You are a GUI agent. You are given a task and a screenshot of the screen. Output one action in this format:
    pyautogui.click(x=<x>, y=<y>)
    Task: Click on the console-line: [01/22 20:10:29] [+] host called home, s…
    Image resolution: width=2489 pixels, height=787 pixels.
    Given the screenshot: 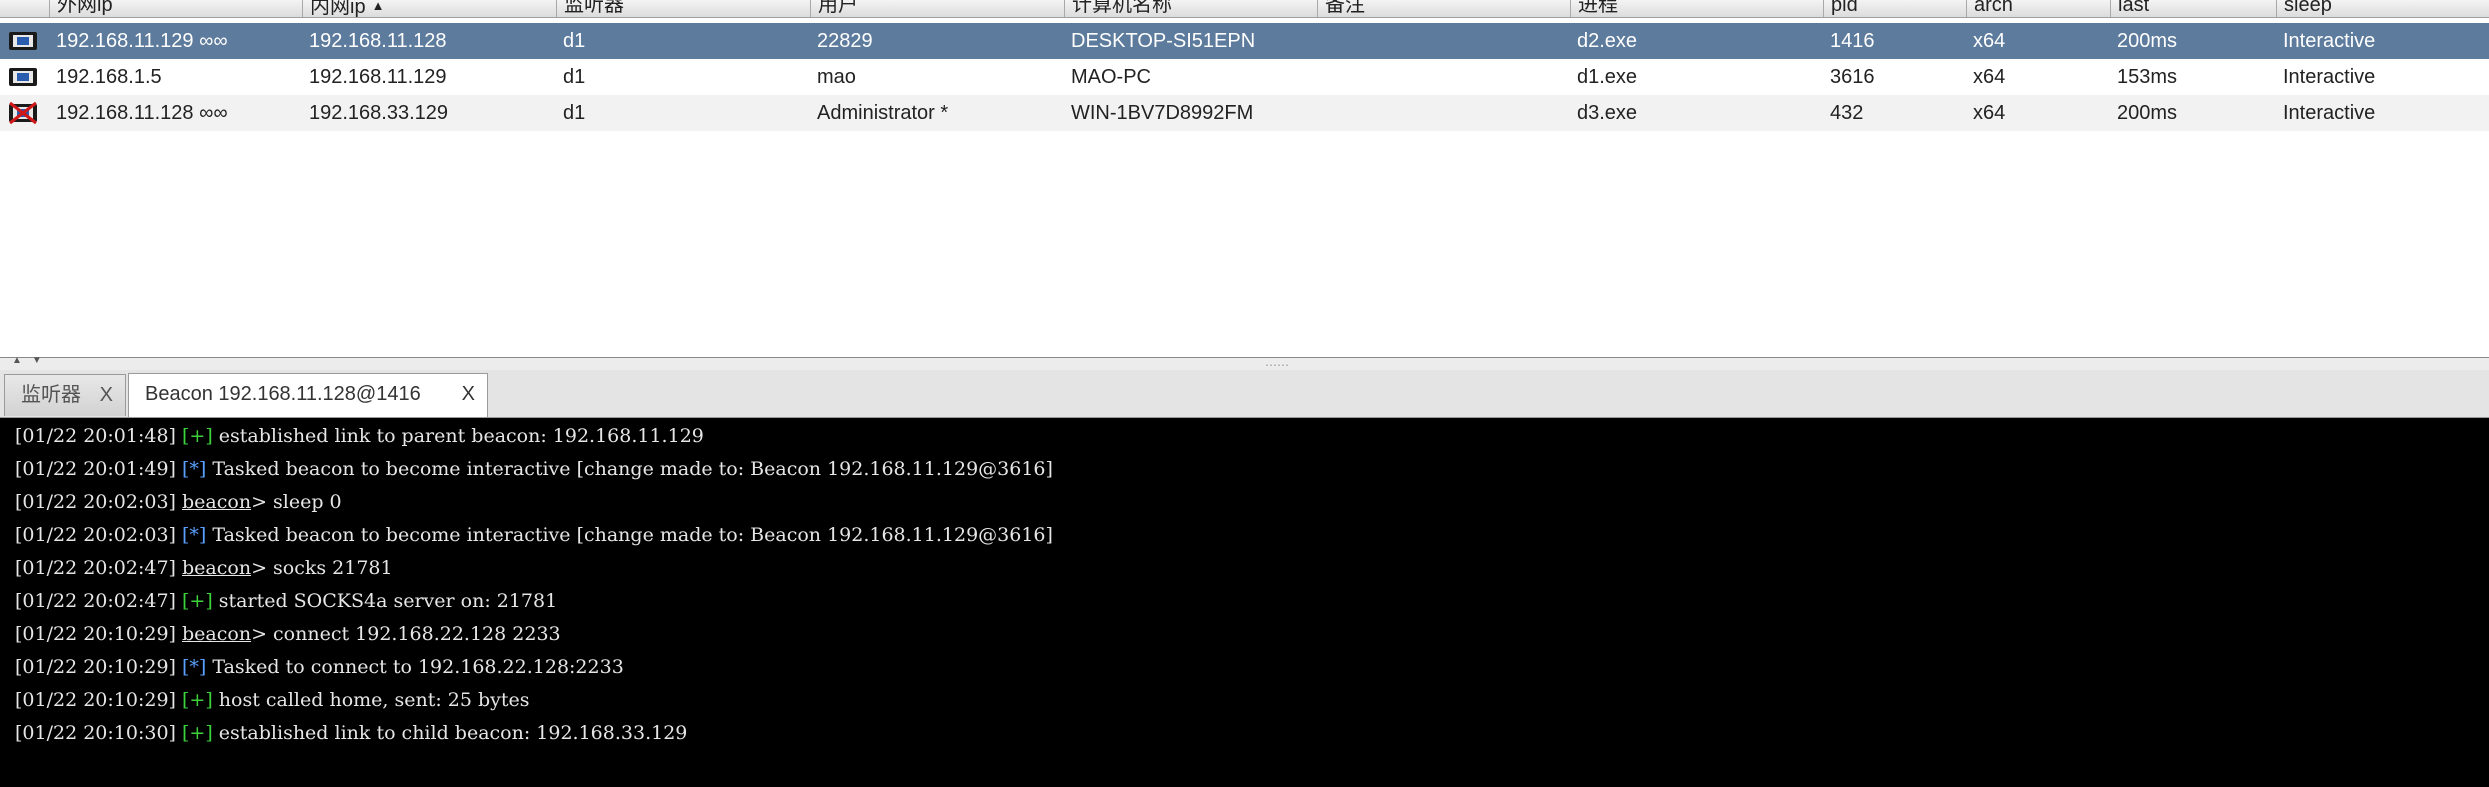 What is the action you would take?
    pyautogui.click(x=272, y=700)
    